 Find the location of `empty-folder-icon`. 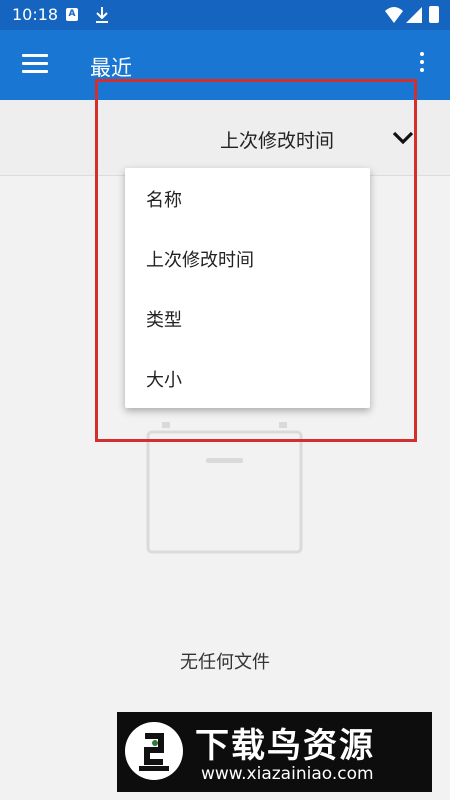

empty-folder-icon is located at coordinates (224, 486).